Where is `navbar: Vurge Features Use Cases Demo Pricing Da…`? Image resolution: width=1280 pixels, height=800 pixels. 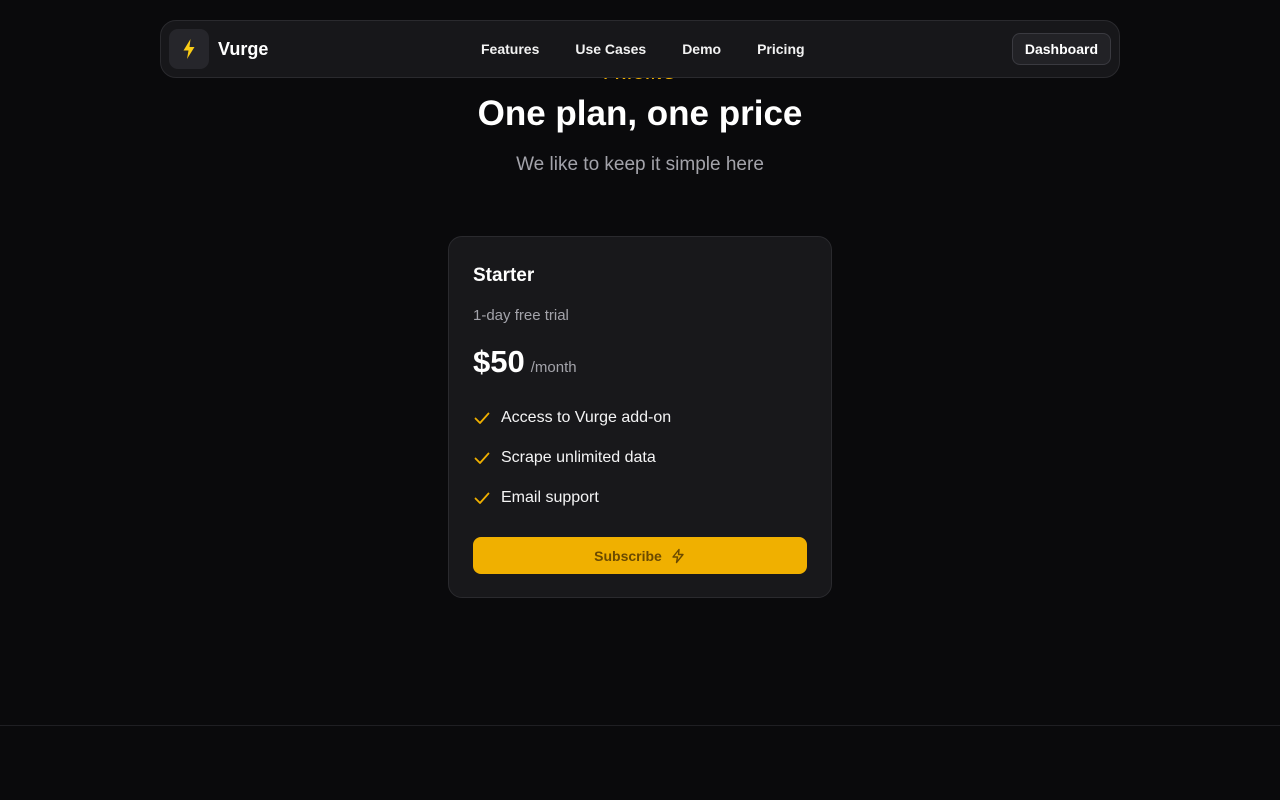 navbar: Vurge Features Use Cases Demo Pricing Da… is located at coordinates (640, 49).